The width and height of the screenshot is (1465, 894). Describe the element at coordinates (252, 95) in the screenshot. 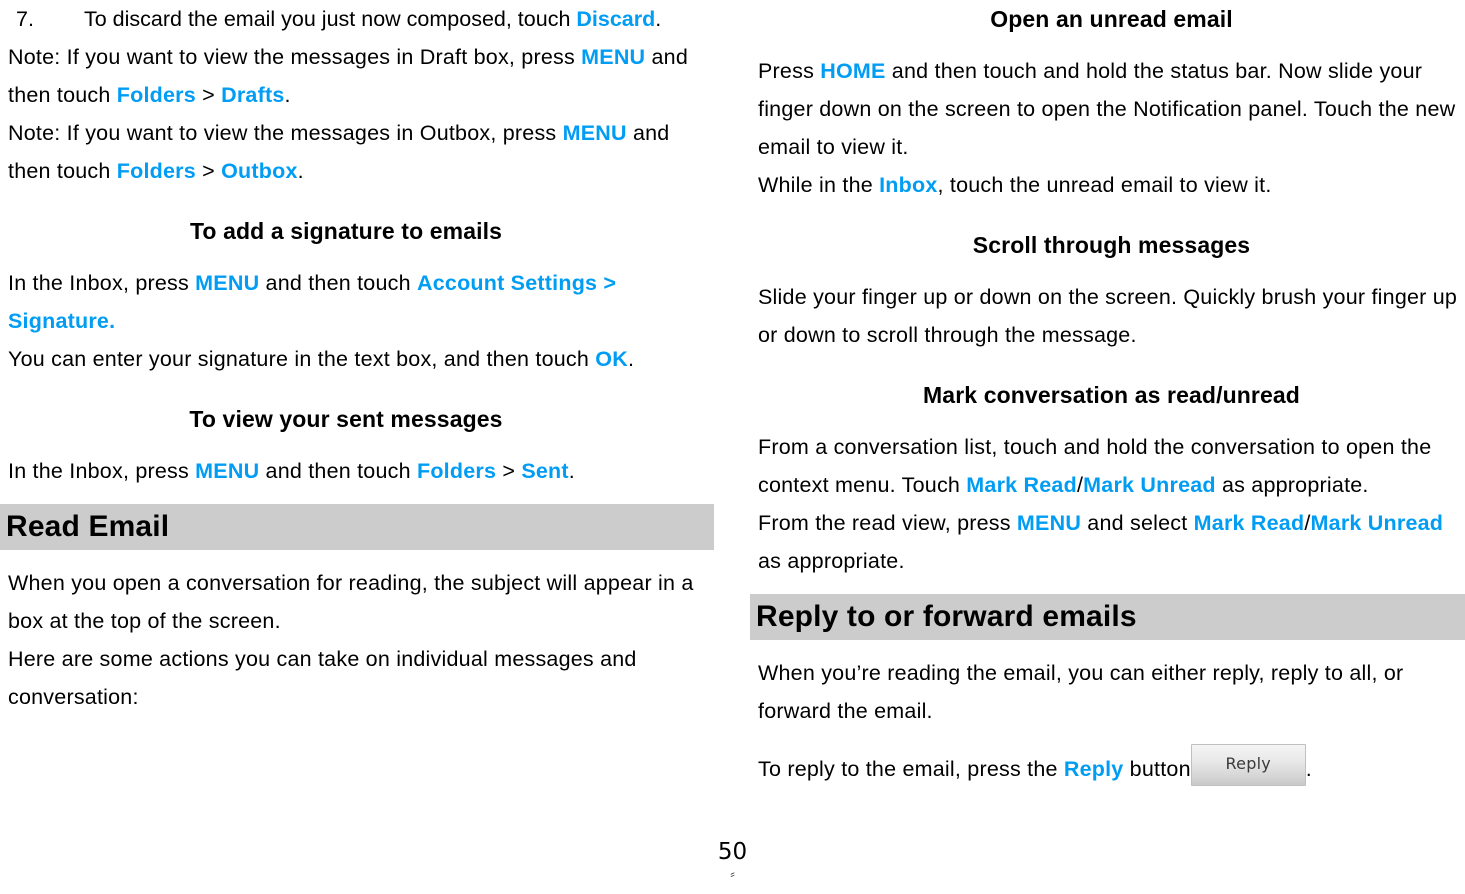

I see `link-drafts: Drafts` at that location.